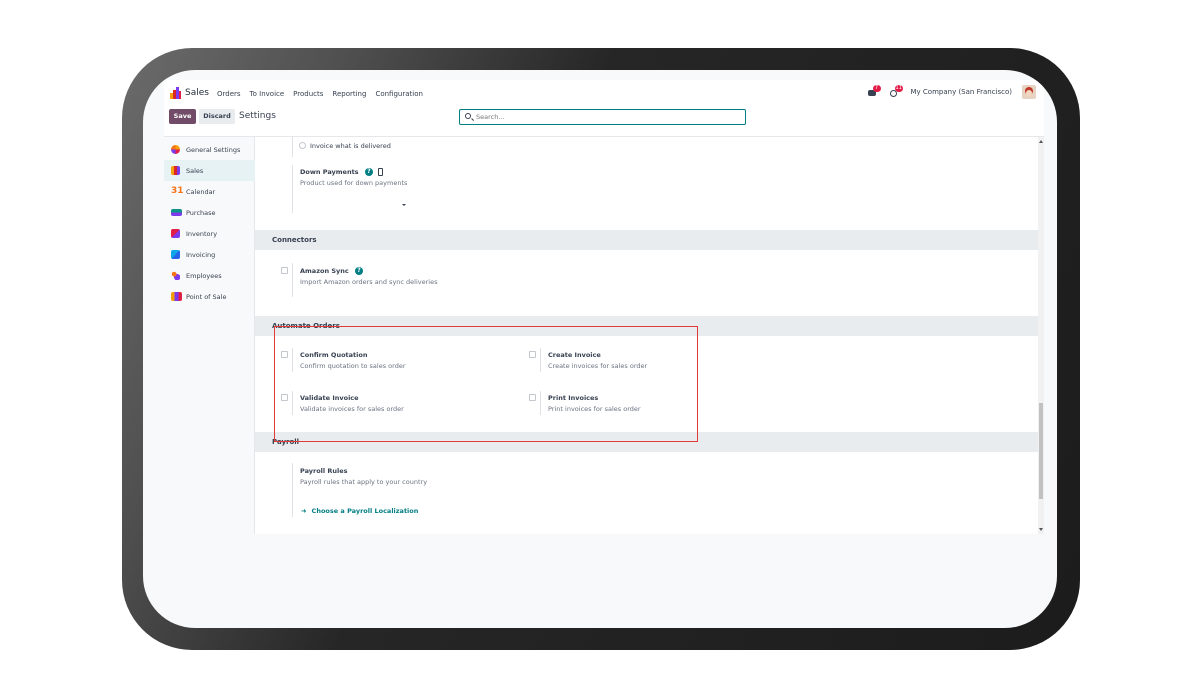 The height and width of the screenshot is (697, 1200). I want to click on sidebar-item-general-settings: General Settings, so click(209, 149).